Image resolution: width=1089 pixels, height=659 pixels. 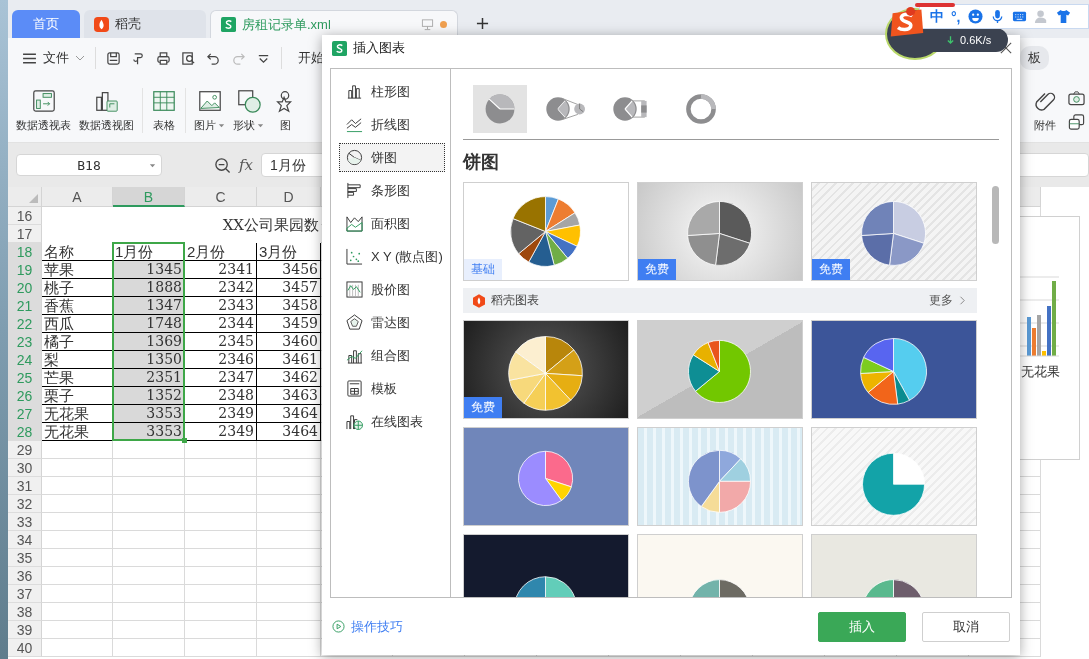 I want to click on select-all-icon, so click(x=33, y=198).